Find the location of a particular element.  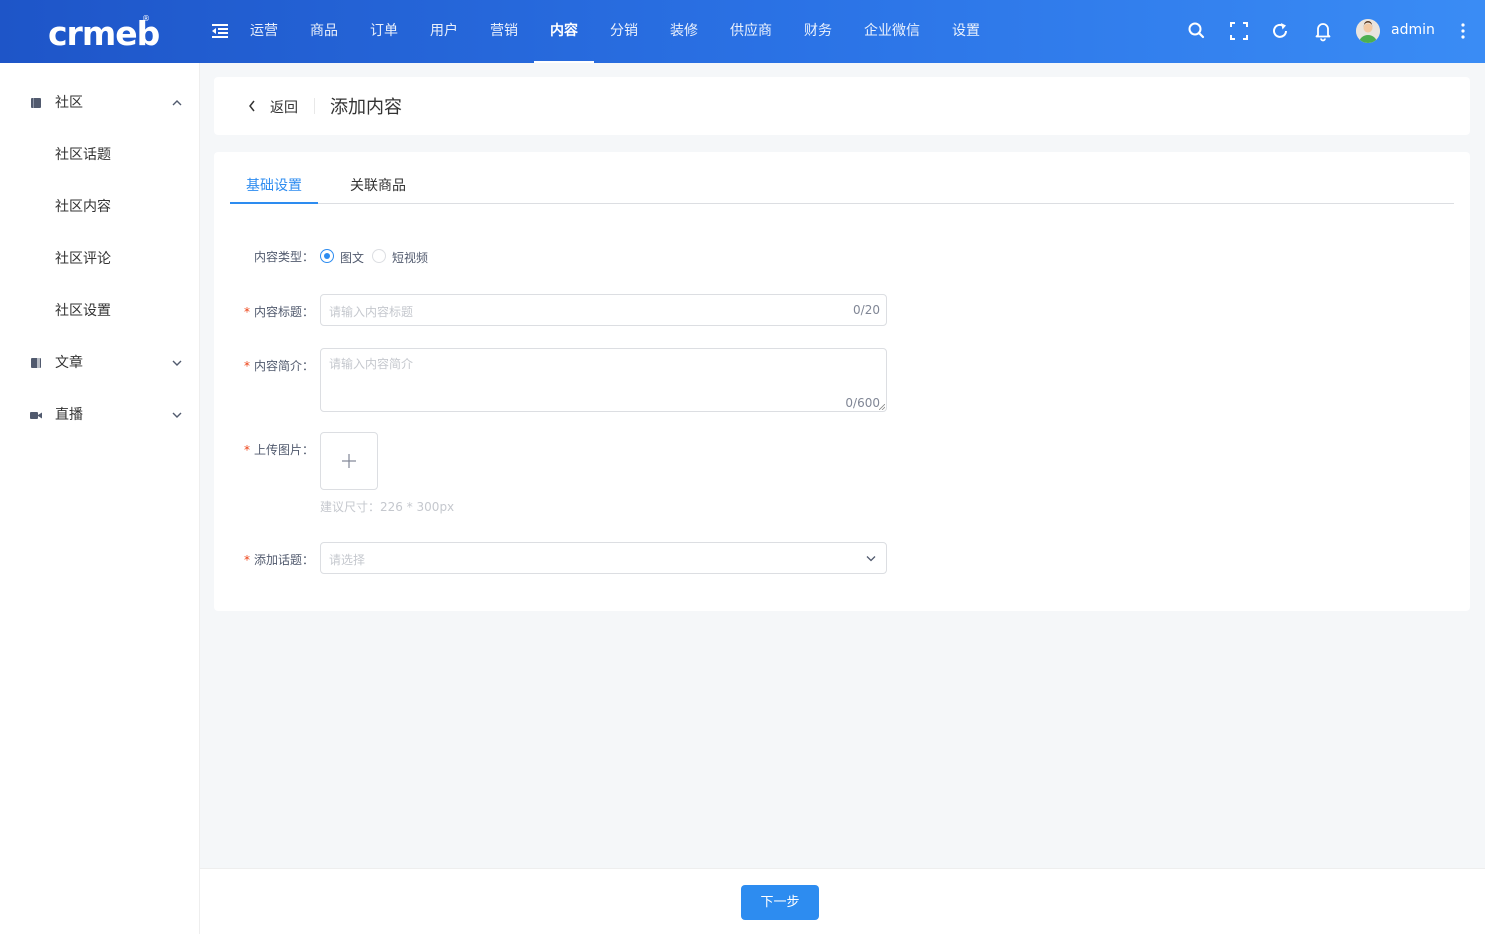

top-nav: 运营 商品 订单 用户 营销 内容 分销 装修 供应商 财务 企业微信 设置 is located at coordinates (615, 31).